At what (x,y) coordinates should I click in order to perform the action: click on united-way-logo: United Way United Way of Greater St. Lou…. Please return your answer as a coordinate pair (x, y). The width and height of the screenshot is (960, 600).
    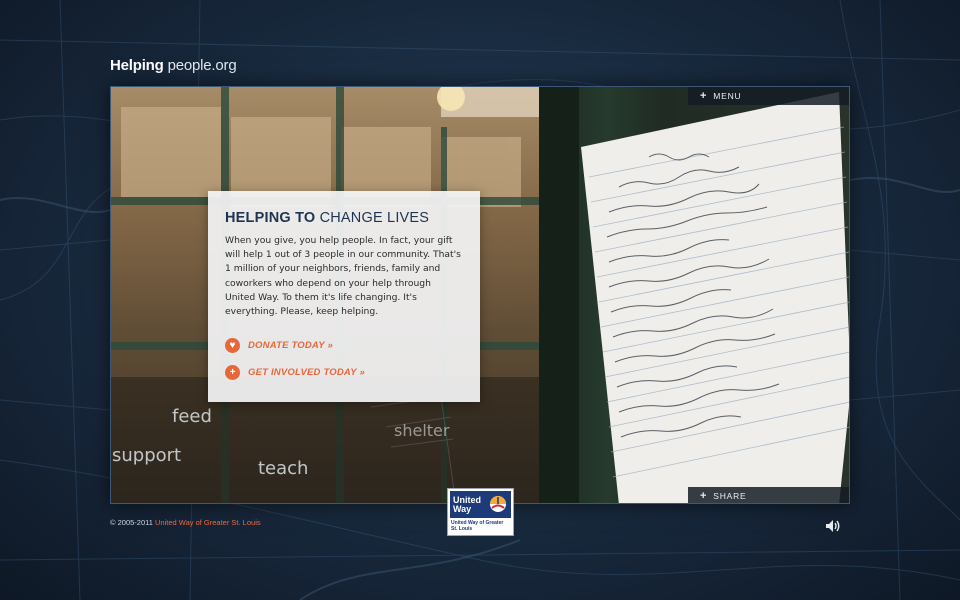
    Looking at the image, I should click on (480, 512).